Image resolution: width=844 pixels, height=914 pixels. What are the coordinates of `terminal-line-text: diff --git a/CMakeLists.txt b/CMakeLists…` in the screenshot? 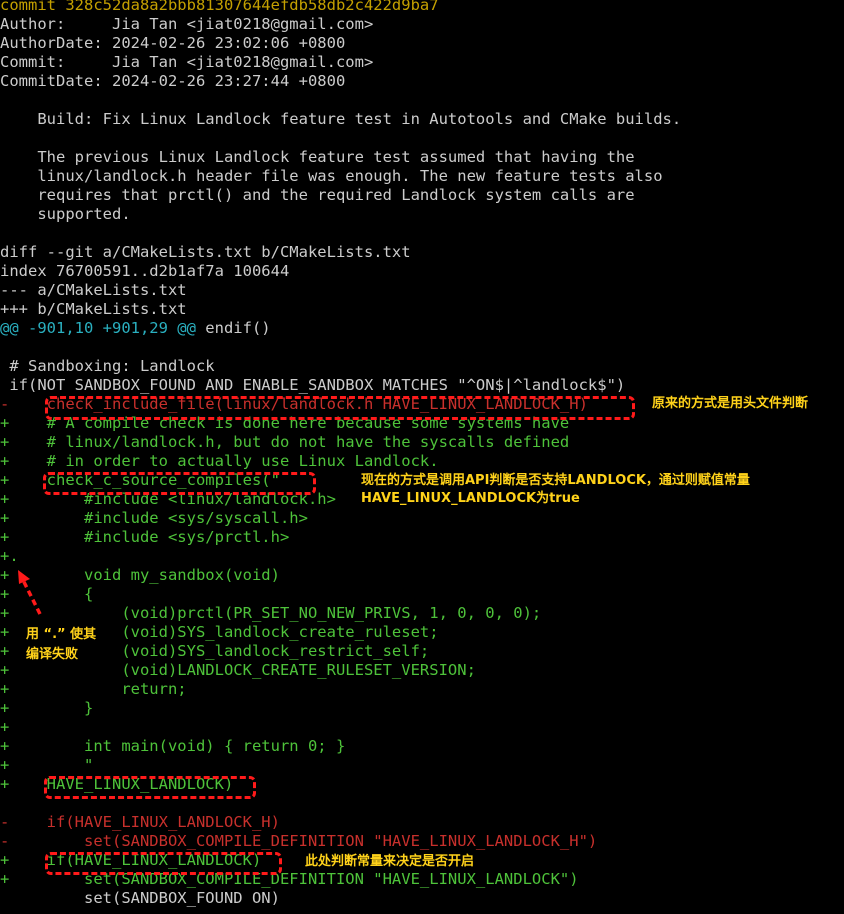 It's located at (205, 252).